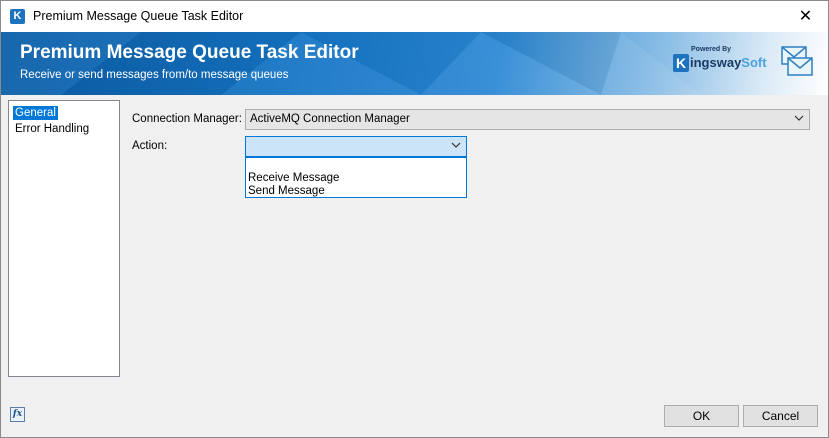 The width and height of the screenshot is (829, 438). What do you see at coordinates (293, 178) in the screenshot?
I see `action-option-receive-message: Receive Message` at bounding box center [293, 178].